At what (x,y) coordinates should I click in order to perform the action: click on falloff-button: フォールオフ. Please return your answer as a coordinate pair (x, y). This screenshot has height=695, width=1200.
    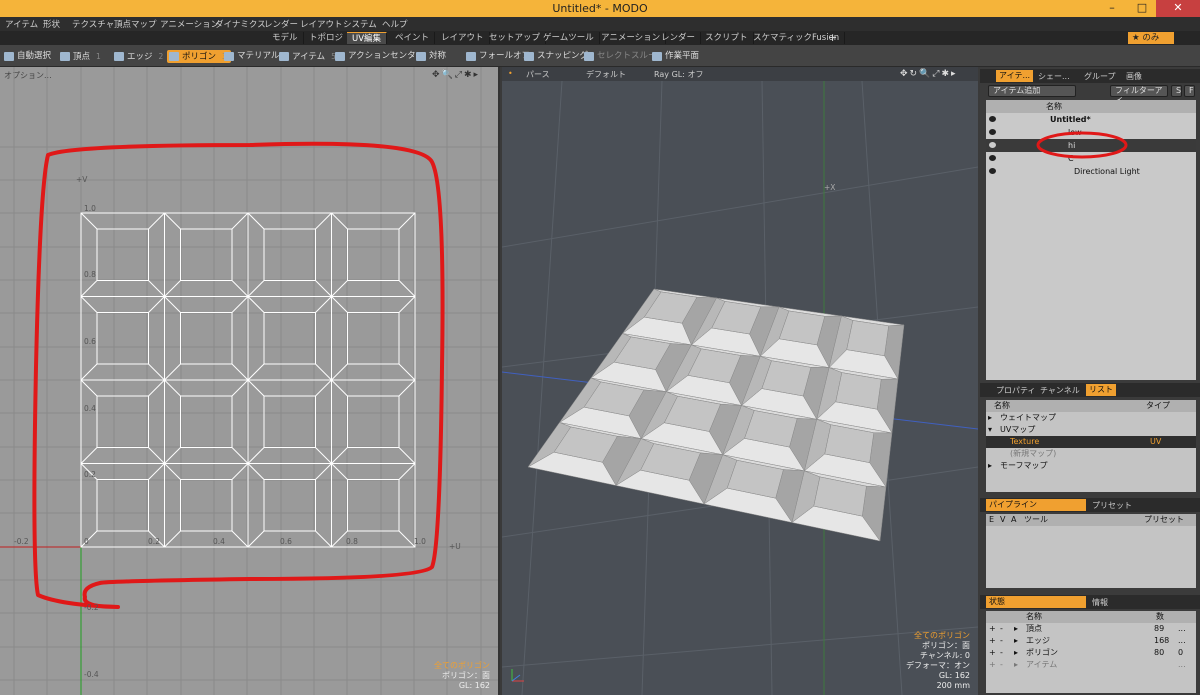
    Looking at the image, I should click on (497, 56).